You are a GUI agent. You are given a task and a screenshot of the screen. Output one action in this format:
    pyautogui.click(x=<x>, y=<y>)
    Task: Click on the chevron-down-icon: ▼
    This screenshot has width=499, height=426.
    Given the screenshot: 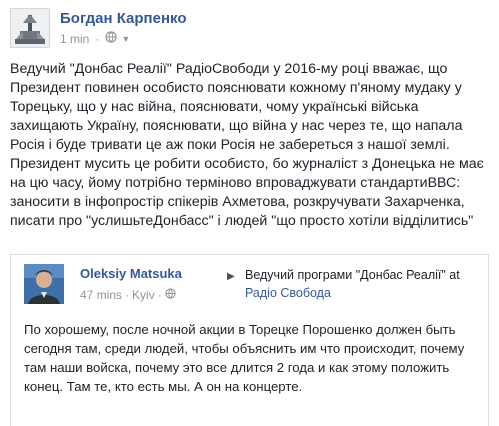 What is the action you would take?
    pyautogui.click(x=125, y=39)
    